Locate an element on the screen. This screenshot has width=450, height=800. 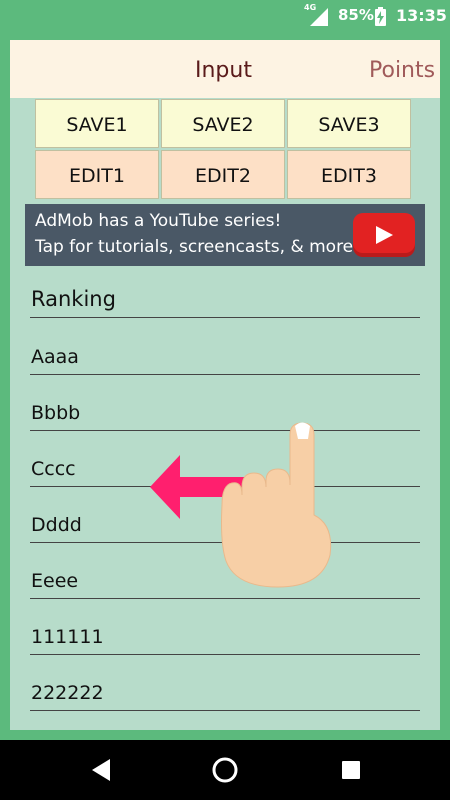
field-value: 222222 is located at coordinates (67, 693).